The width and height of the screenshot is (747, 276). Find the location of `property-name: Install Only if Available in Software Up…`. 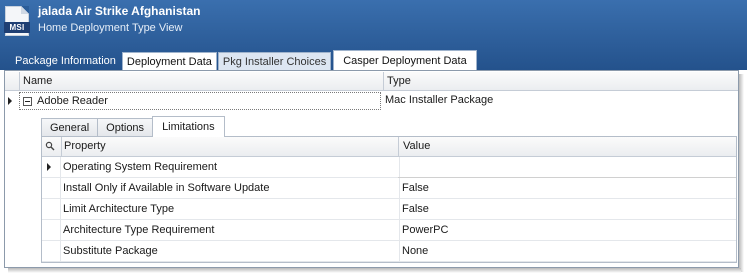

property-name: Install Only if Available in Software Up… is located at coordinates (230, 188).